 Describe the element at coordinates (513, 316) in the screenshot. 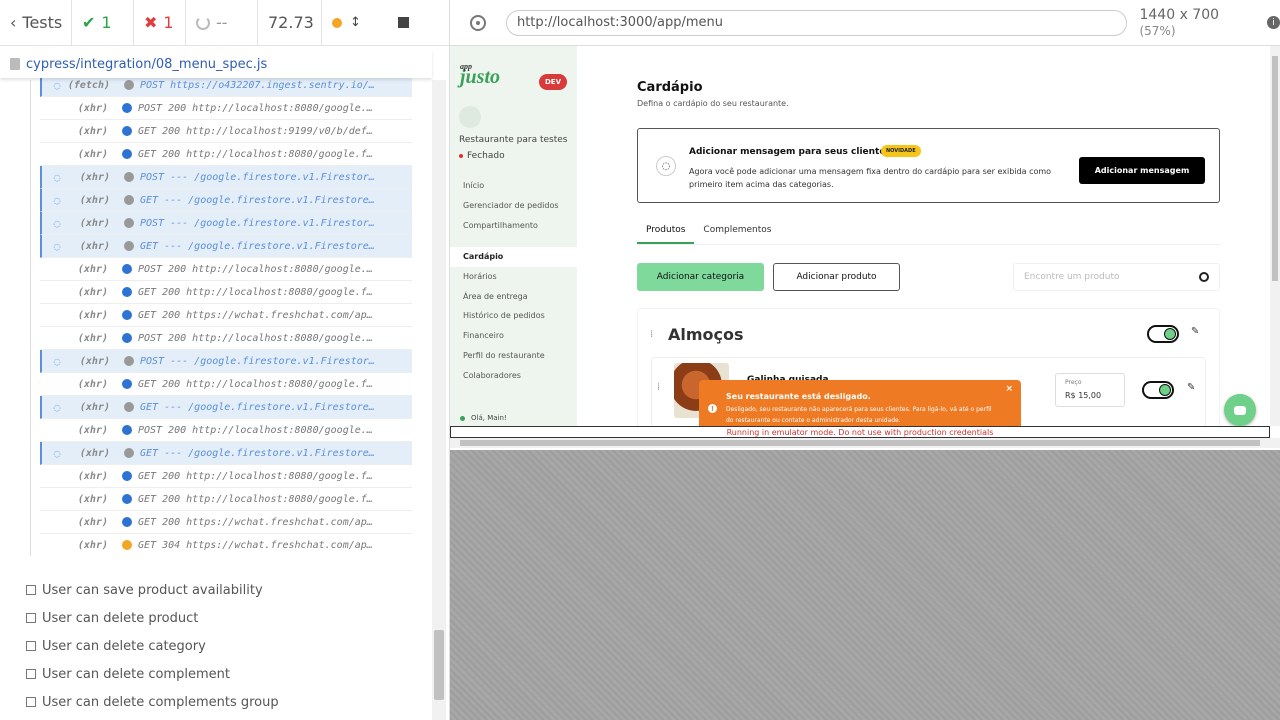

I see `sidebar-item-historico: Histórico de pedidos` at that location.